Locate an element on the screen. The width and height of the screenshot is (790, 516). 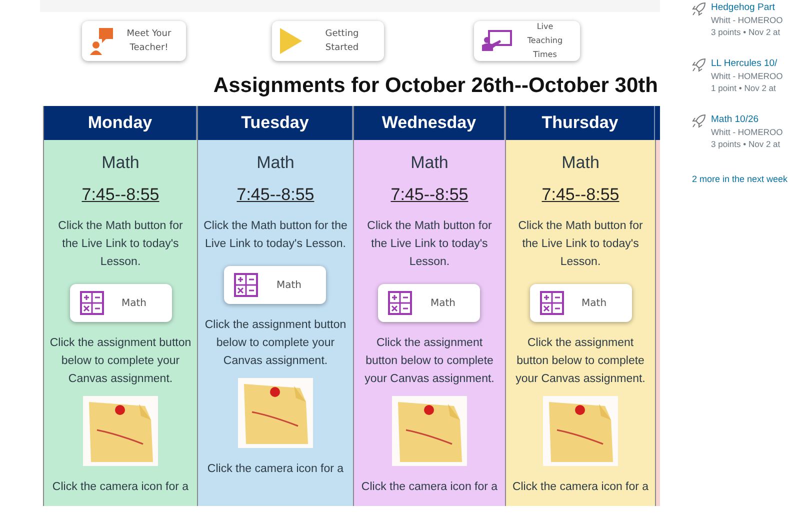
page-heading: Assignments for October 26th--October 30th is located at coordinates (435, 86).